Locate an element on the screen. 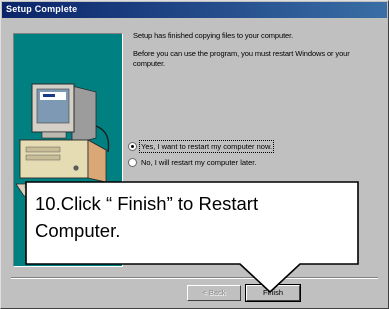  button-separator is located at coordinates (194, 278).